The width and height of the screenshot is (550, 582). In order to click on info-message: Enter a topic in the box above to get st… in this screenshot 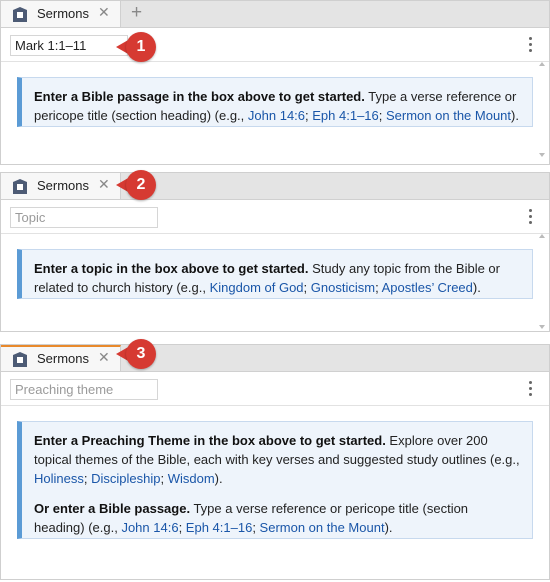, I will do `click(275, 274)`.